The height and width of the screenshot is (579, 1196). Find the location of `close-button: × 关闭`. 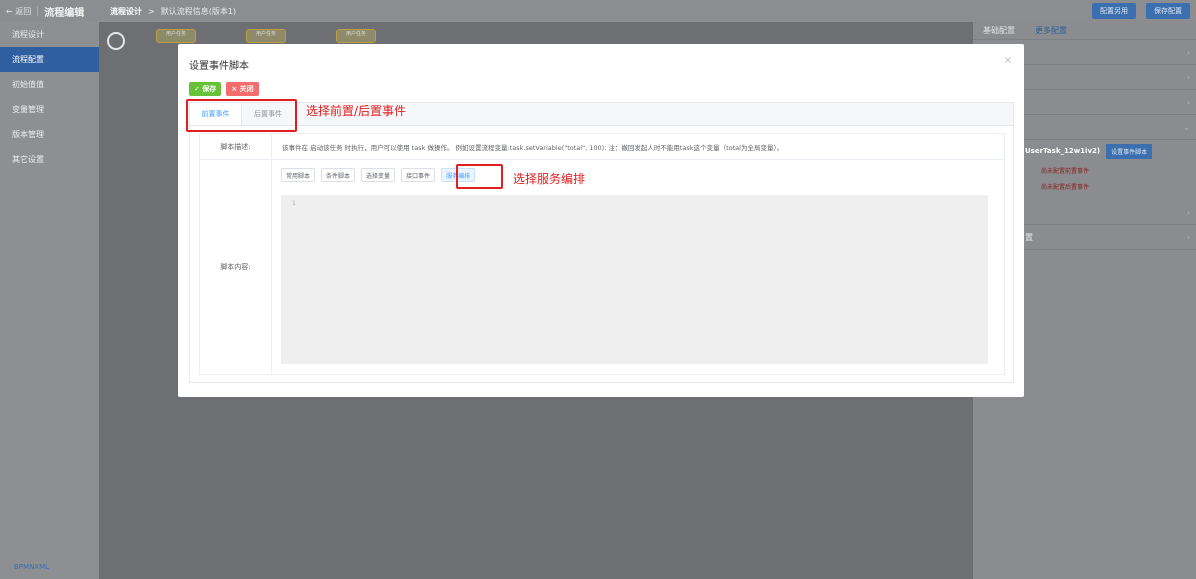

close-button: × 关闭 is located at coordinates (242, 89).